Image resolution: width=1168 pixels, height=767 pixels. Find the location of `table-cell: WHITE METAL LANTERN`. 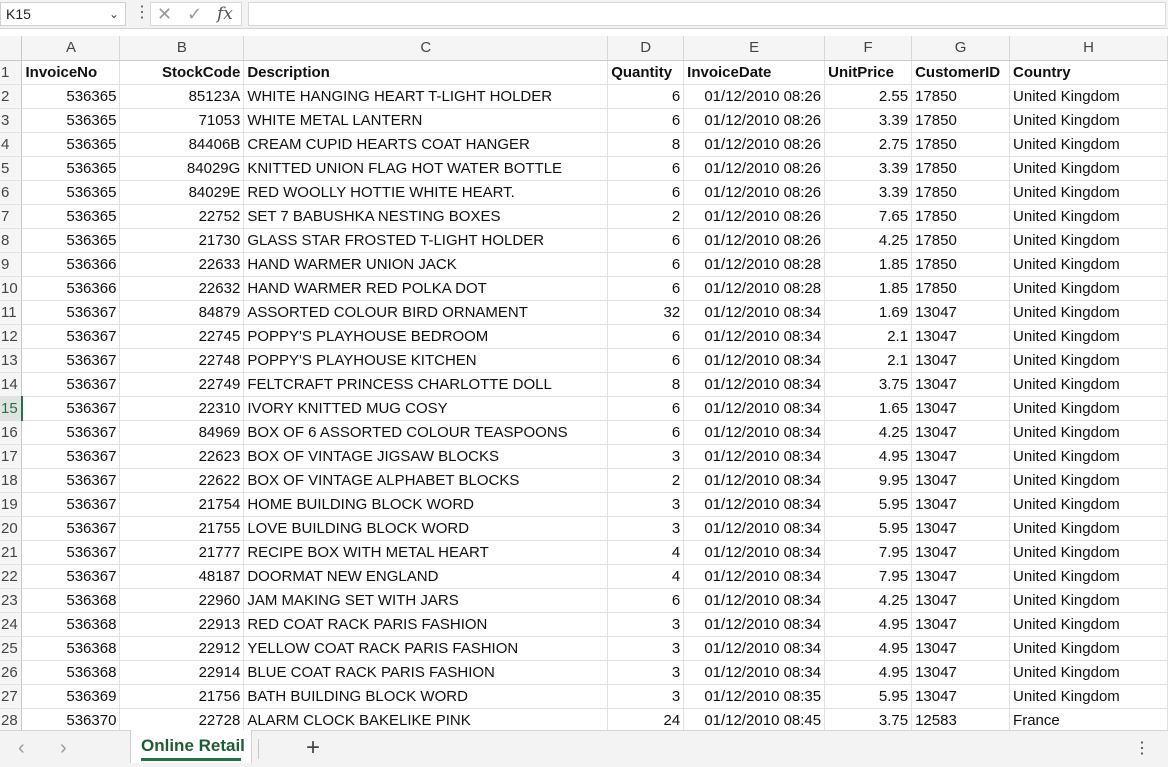

table-cell: WHITE METAL LANTERN is located at coordinates (426, 120).